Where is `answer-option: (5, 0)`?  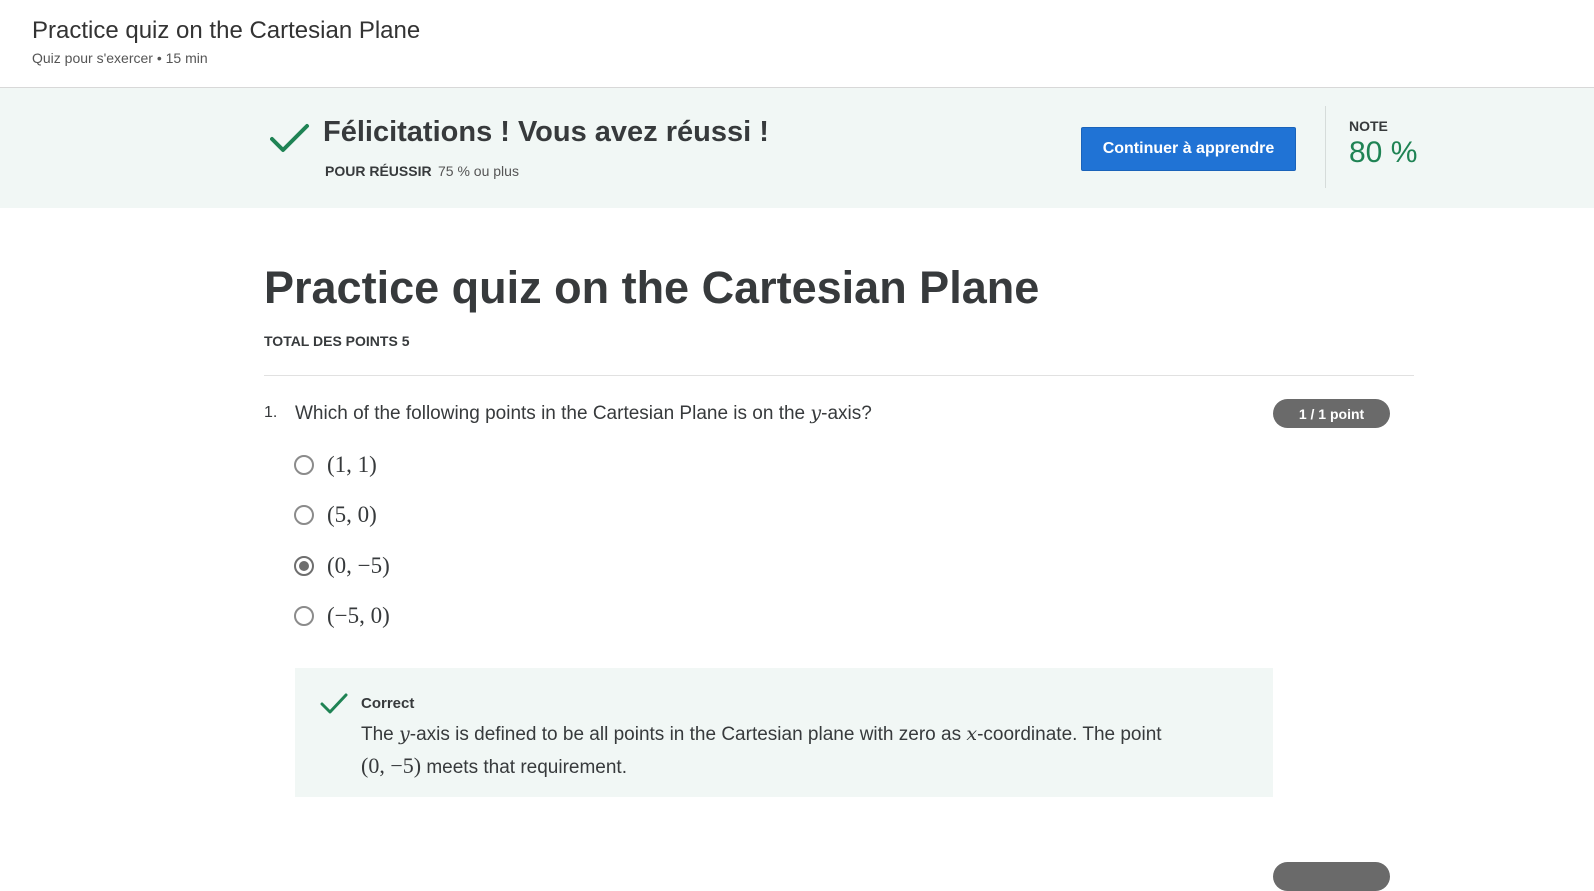 answer-option: (5, 0) is located at coordinates (444, 515).